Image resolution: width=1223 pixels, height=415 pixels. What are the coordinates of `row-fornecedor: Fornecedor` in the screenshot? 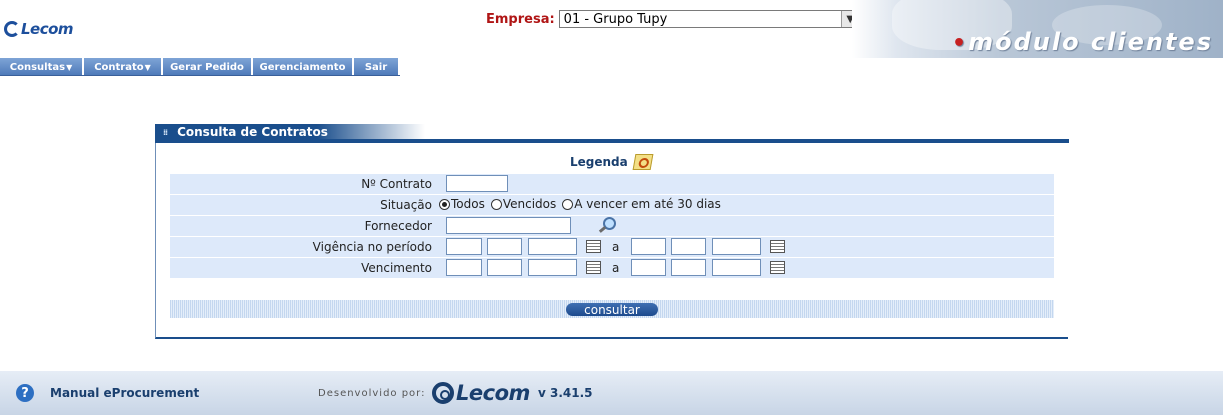 It's located at (612, 226).